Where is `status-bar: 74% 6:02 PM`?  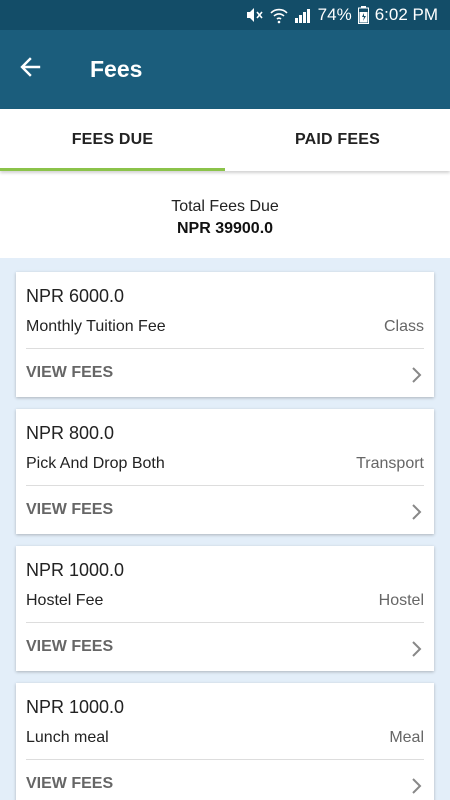
status-bar: 74% 6:02 PM is located at coordinates (225, 15).